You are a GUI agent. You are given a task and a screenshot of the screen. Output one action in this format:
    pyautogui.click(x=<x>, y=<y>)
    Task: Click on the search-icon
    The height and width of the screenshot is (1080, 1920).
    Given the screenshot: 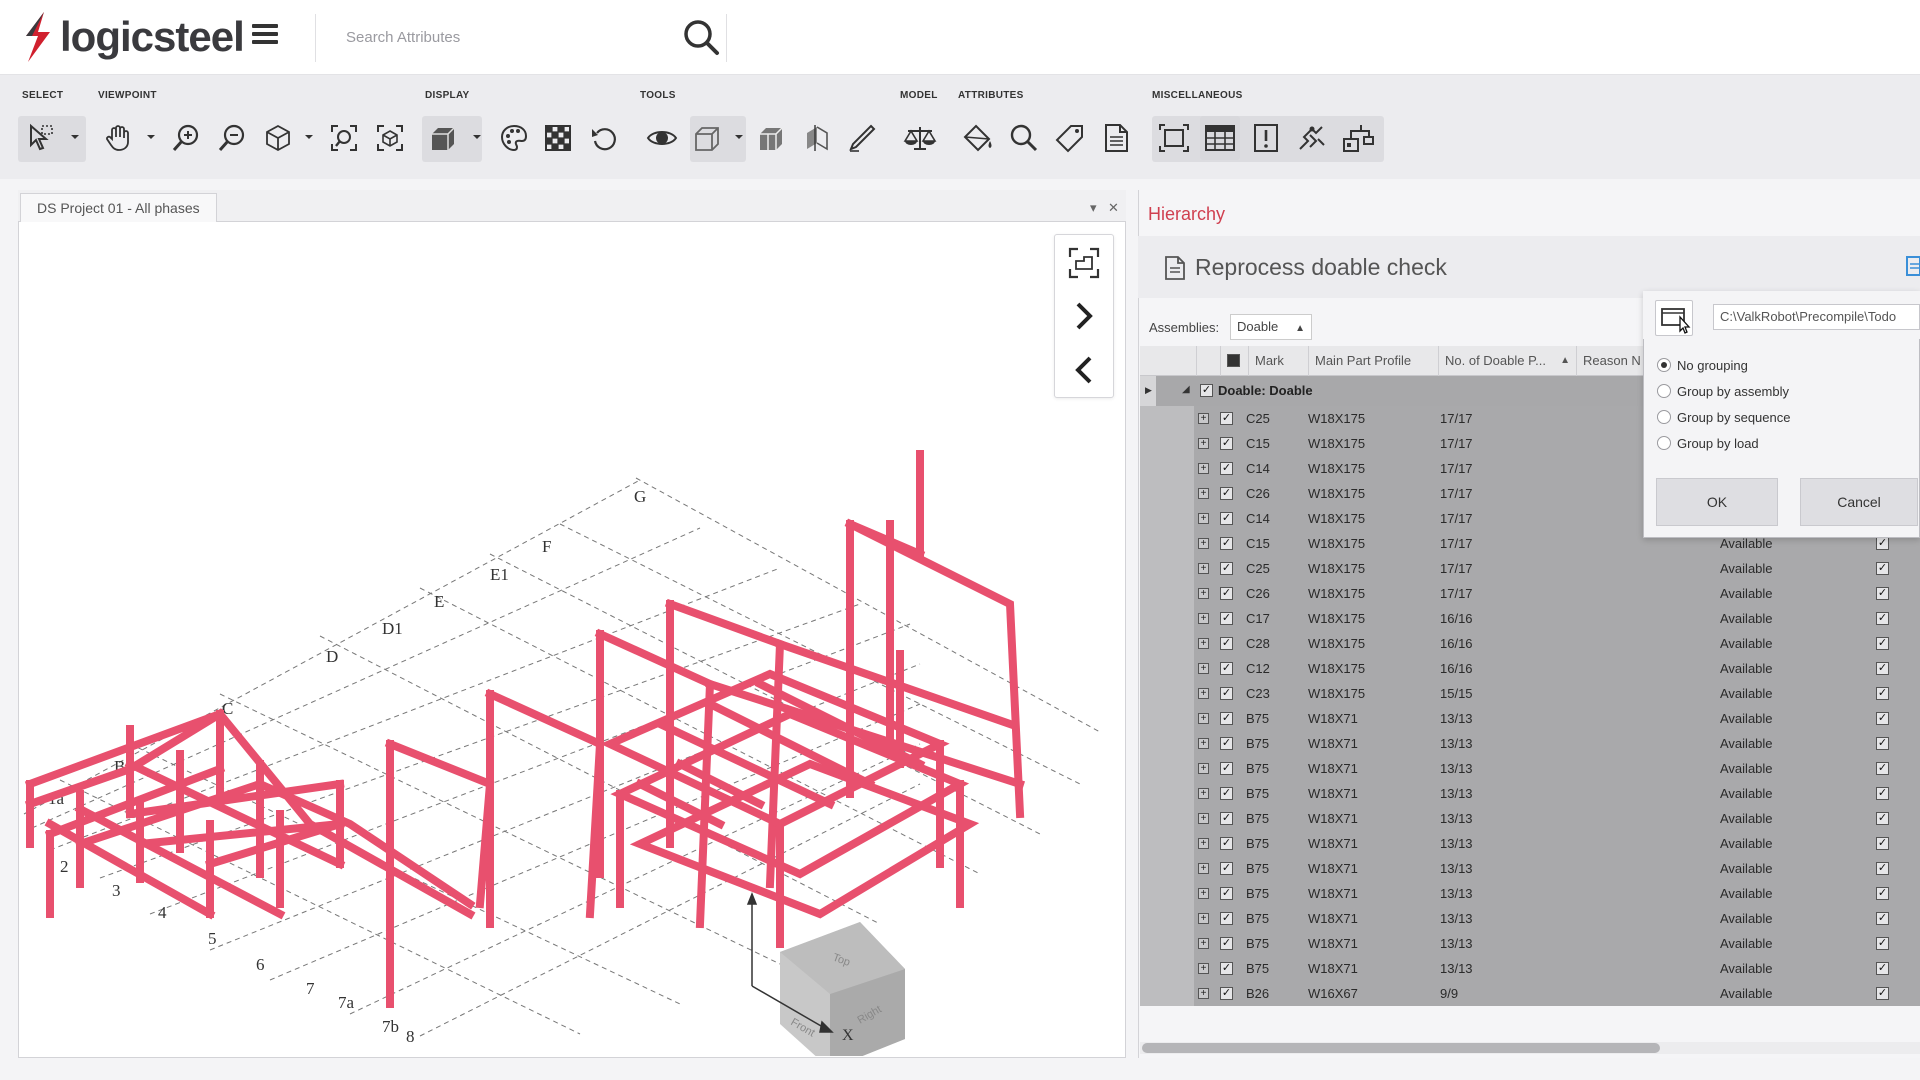 What is the action you would take?
    pyautogui.click(x=701, y=37)
    